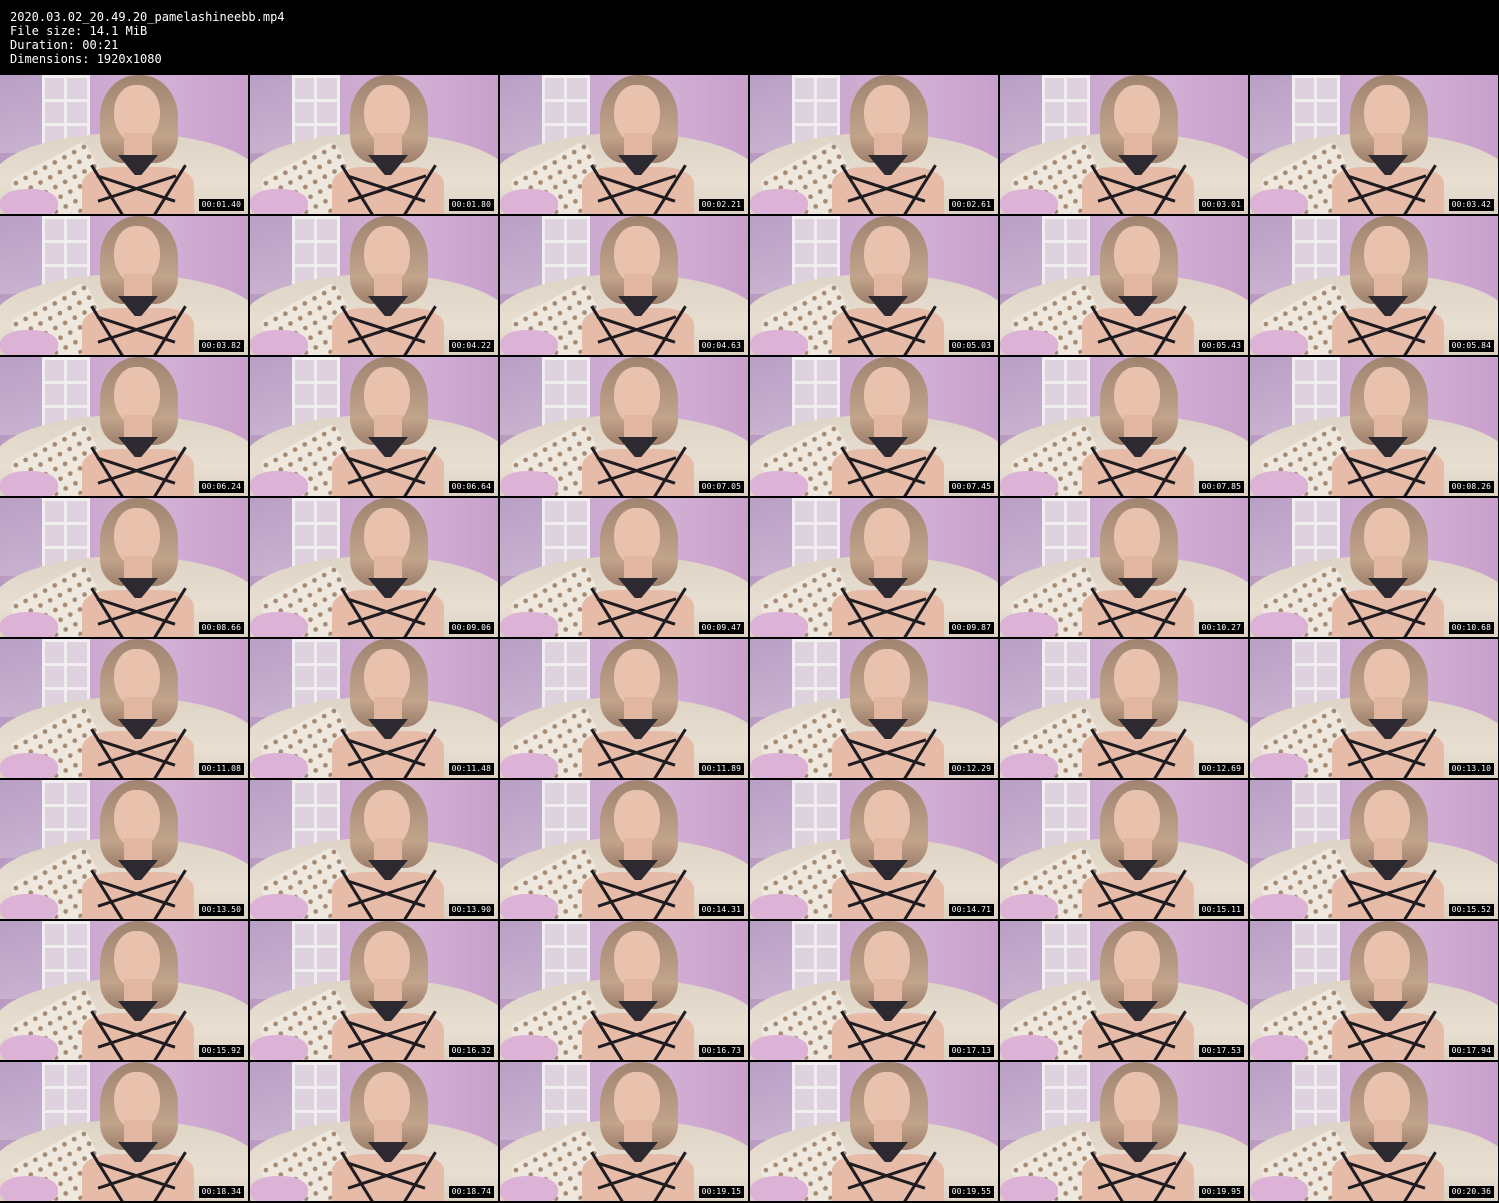 This screenshot has height=1203, width=1499. Describe the element at coordinates (374, 567) in the screenshot. I see `video-thumbnail: 00:09.06` at that location.